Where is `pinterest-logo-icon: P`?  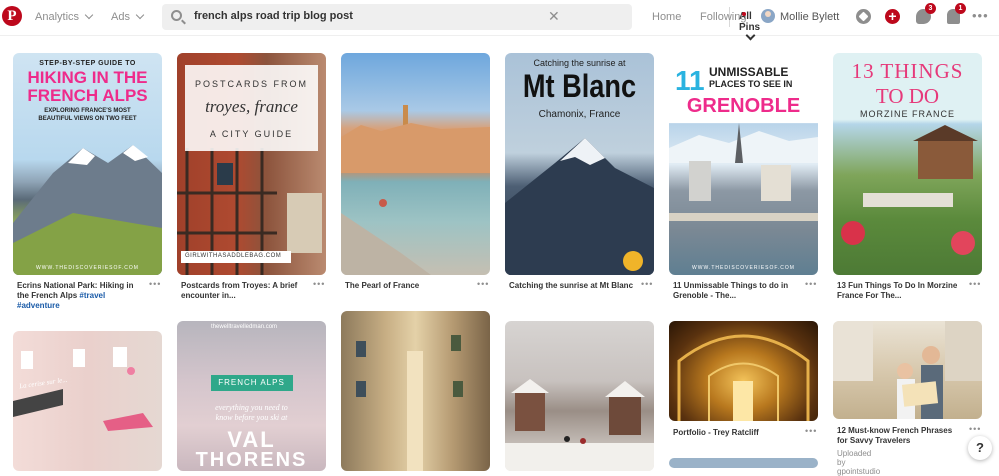
pinterest-logo-icon: P is located at coordinates (12, 16).